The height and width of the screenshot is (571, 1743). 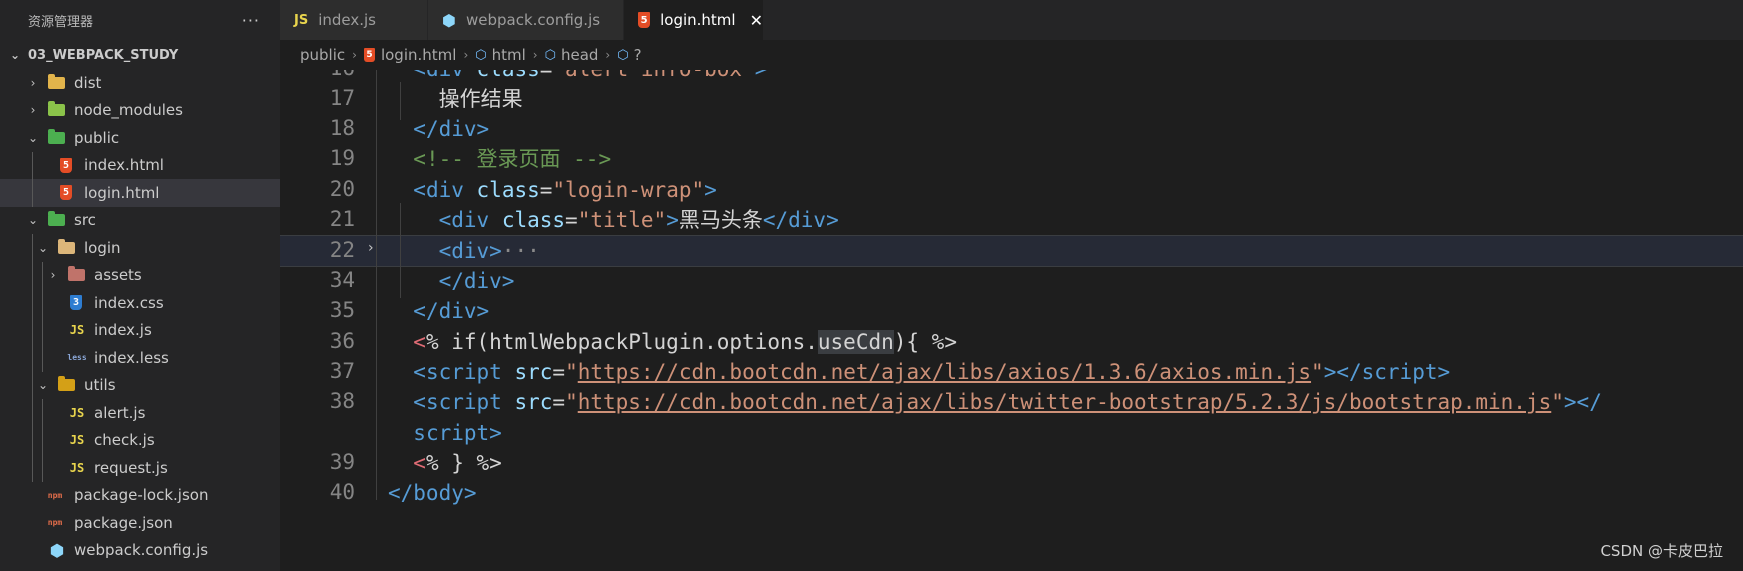 What do you see at coordinates (140, 385) in the screenshot?
I see `tree-item-utils: ⌄ utils` at bounding box center [140, 385].